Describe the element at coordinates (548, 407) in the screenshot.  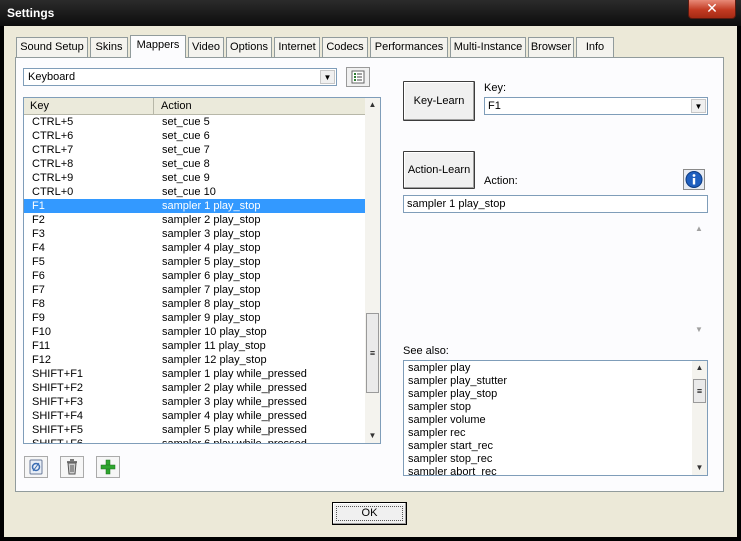
I see `list-item: sampler stop` at that location.